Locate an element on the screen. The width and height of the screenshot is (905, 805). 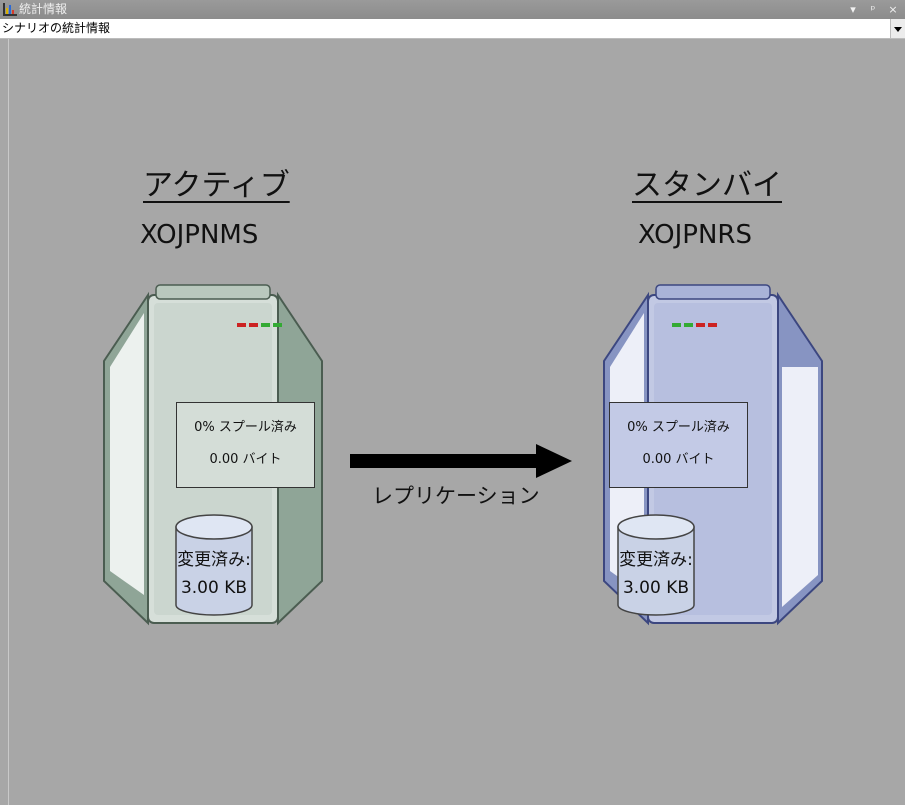
replication-arrow-icon is located at coordinates (461, 461).